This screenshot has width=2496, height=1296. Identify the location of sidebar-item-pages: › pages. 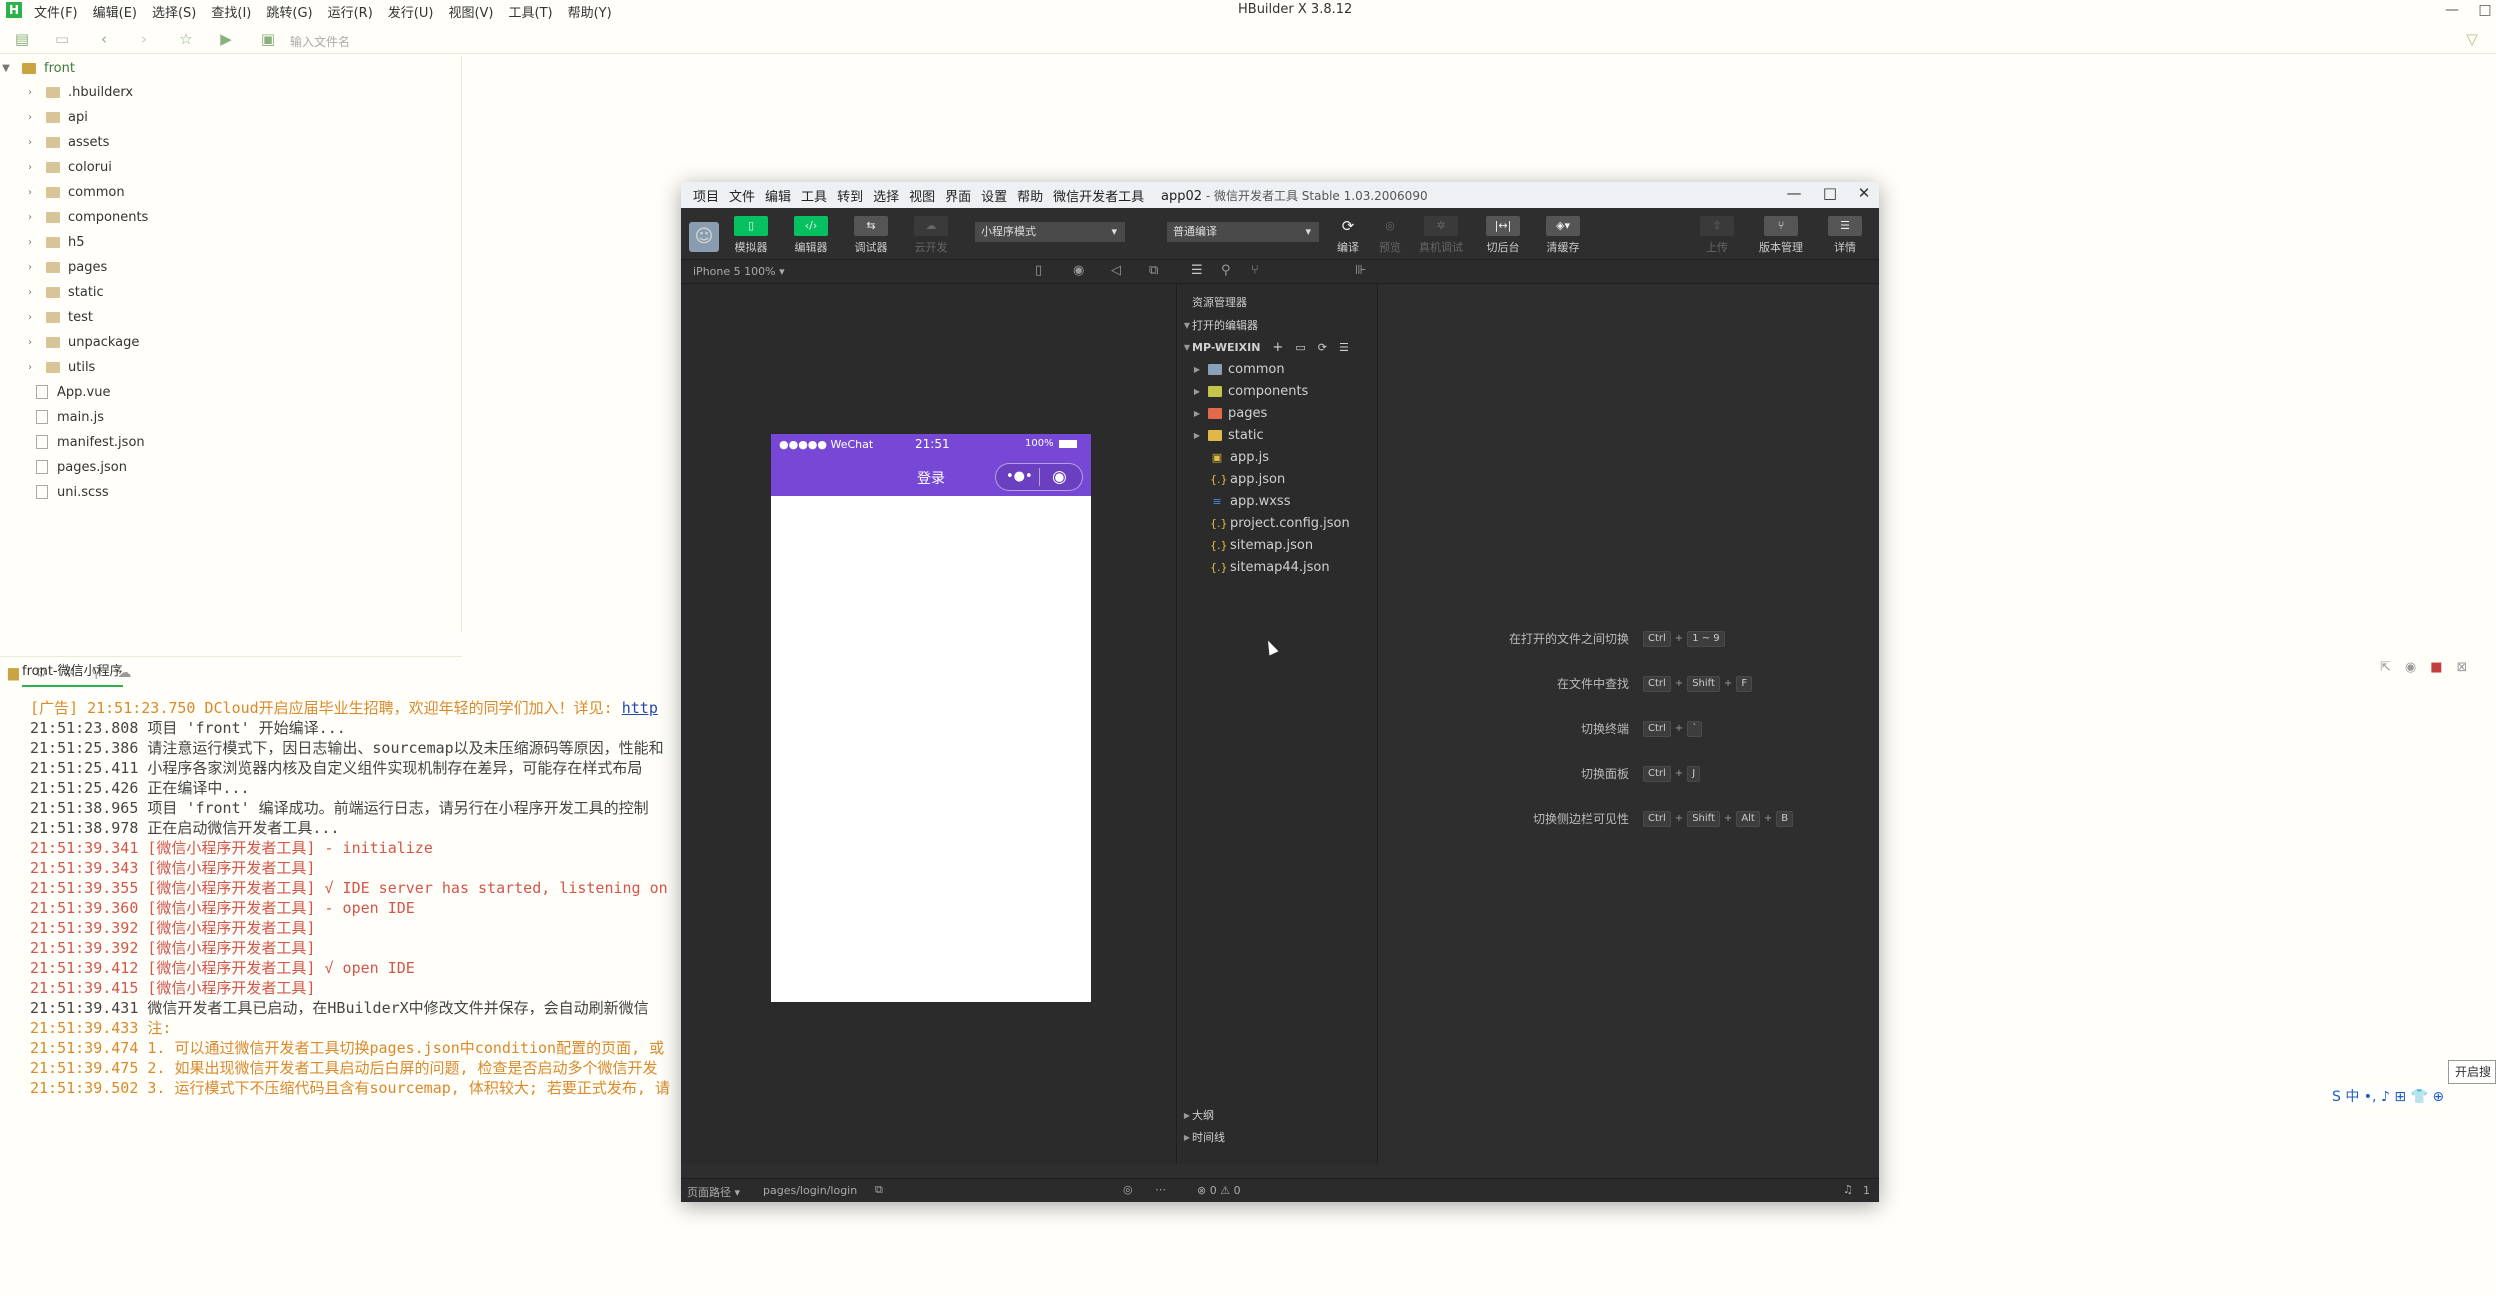
(230, 267).